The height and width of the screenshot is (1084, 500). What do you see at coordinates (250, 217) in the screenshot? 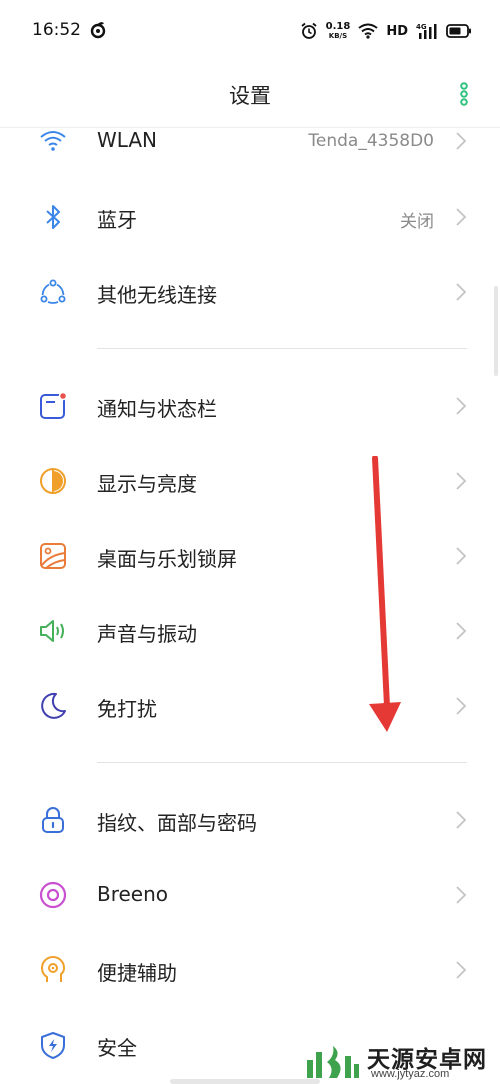
I see `settings-item-bluetooth: 蓝牙 关闭` at bounding box center [250, 217].